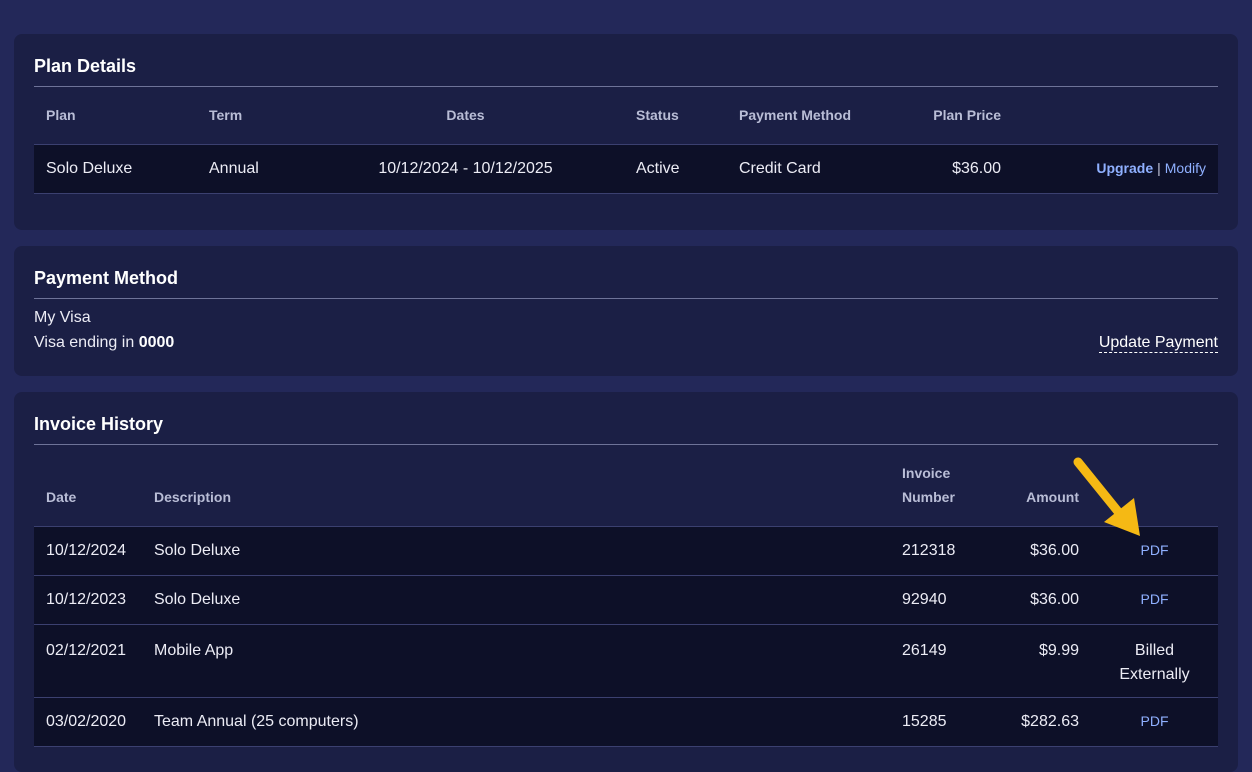 The width and height of the screenshot is (1252, 772). I want to click on plan-dates: 10/12/2024 - 10/12/2025, so click(465, 168).